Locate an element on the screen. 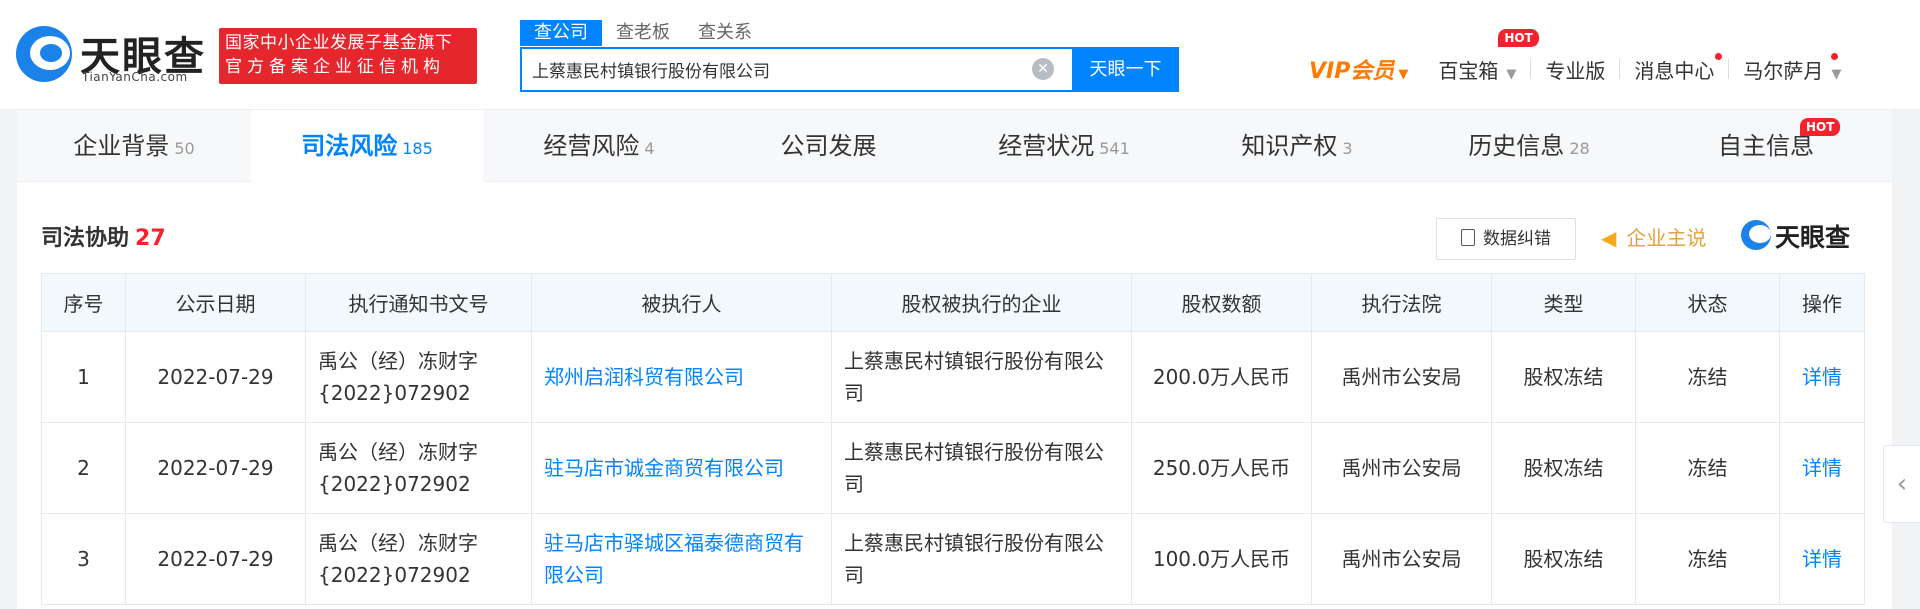 The height and width of the screenshot is (609, 1920). executed-person-cell: 郑州启润科贸有限公司 is located at coordinates (681, 377).